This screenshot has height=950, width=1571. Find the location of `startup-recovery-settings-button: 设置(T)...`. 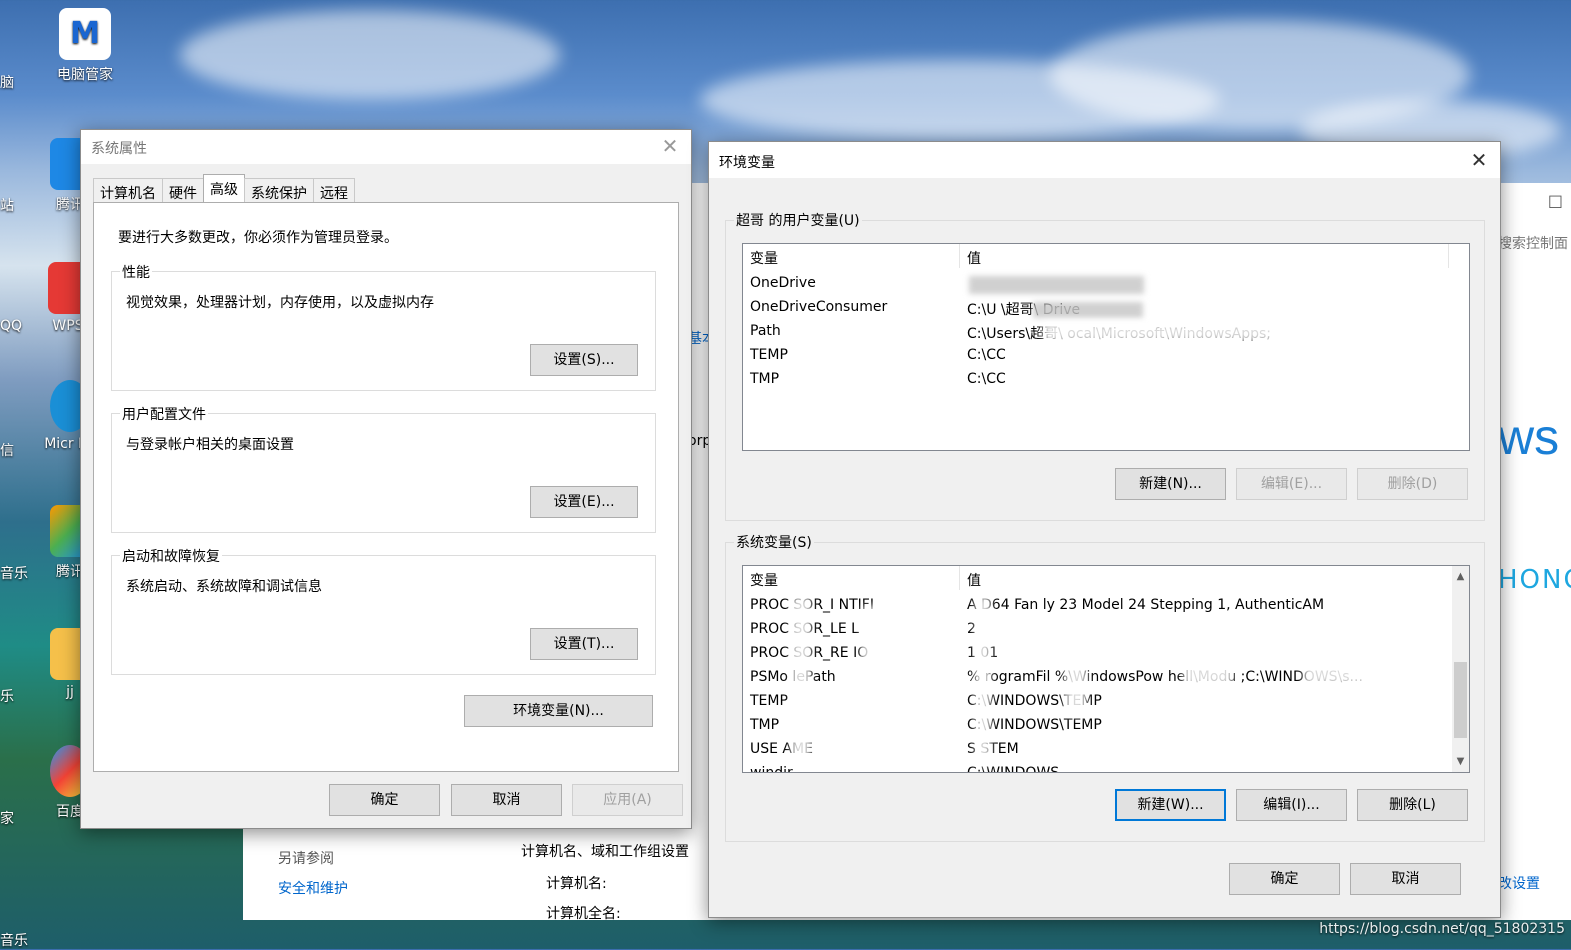

startup-recovery-settings-button: 设置(T)... is located at coordinates (584, 644).